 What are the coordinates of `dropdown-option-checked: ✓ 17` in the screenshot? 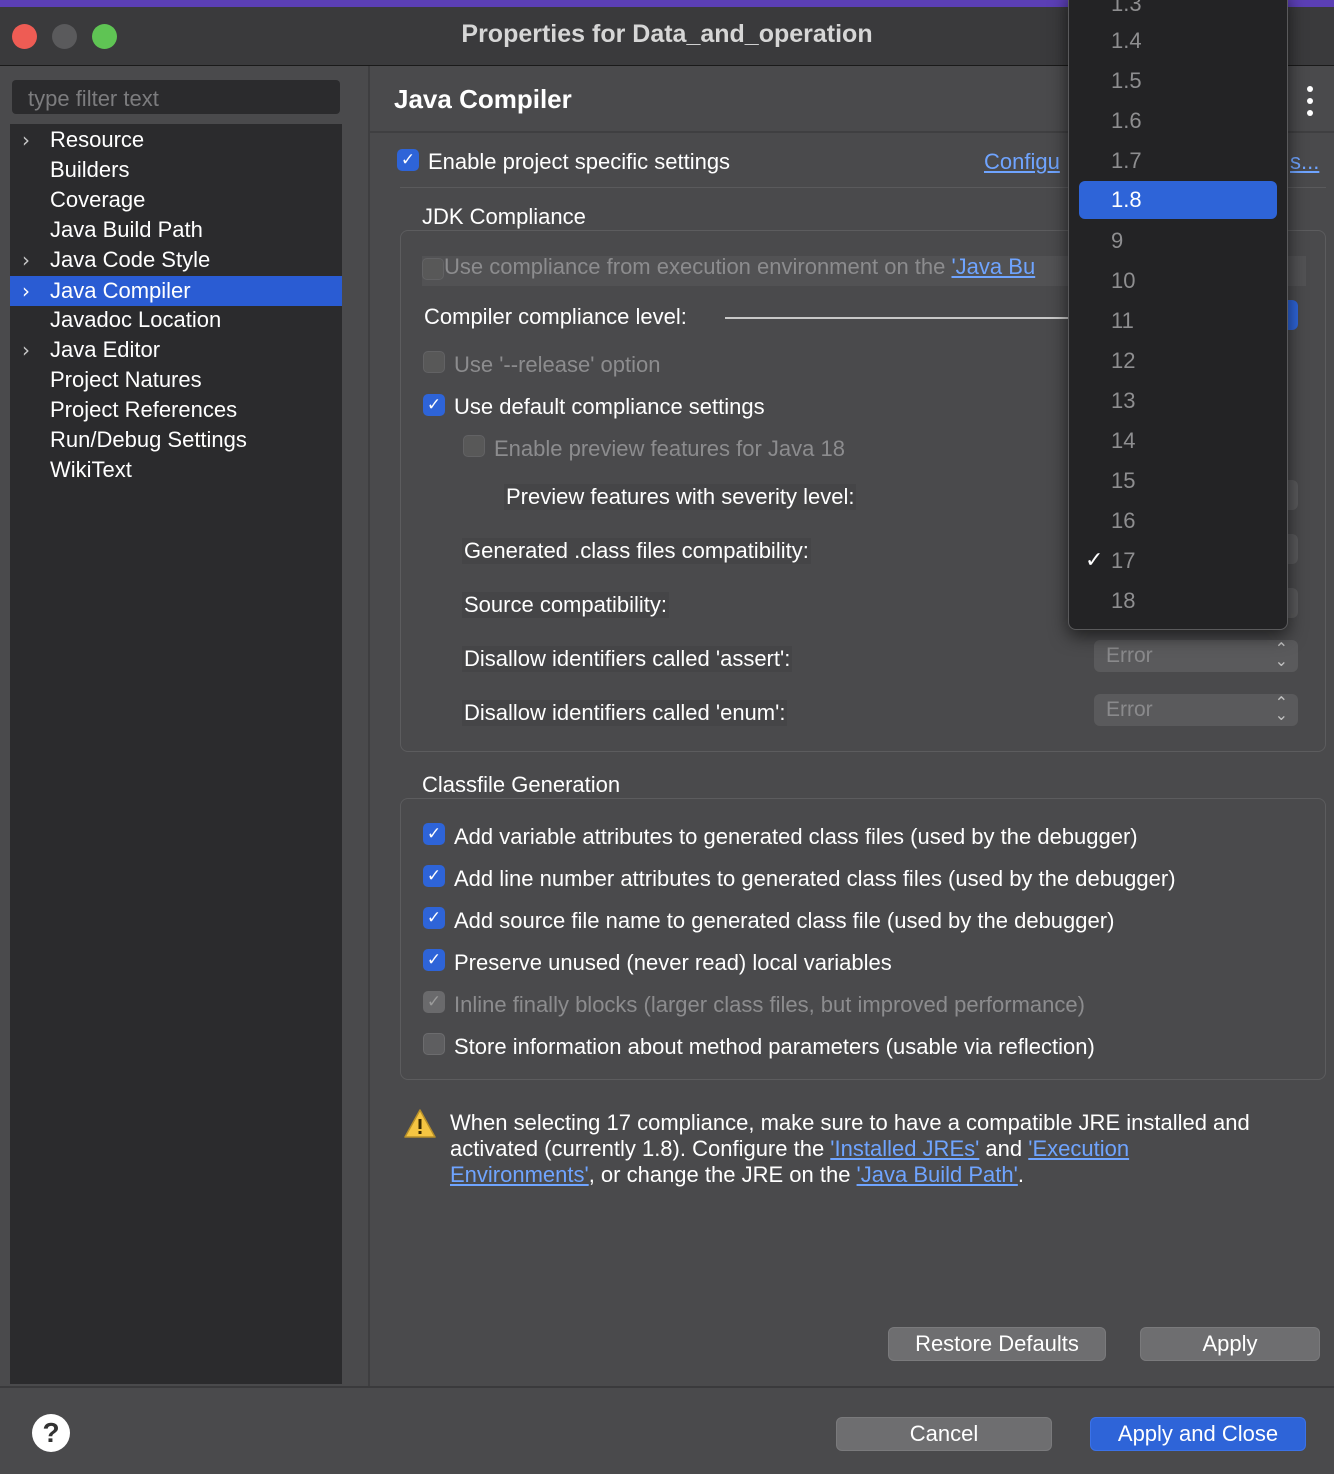 It's located at (1178, 561).